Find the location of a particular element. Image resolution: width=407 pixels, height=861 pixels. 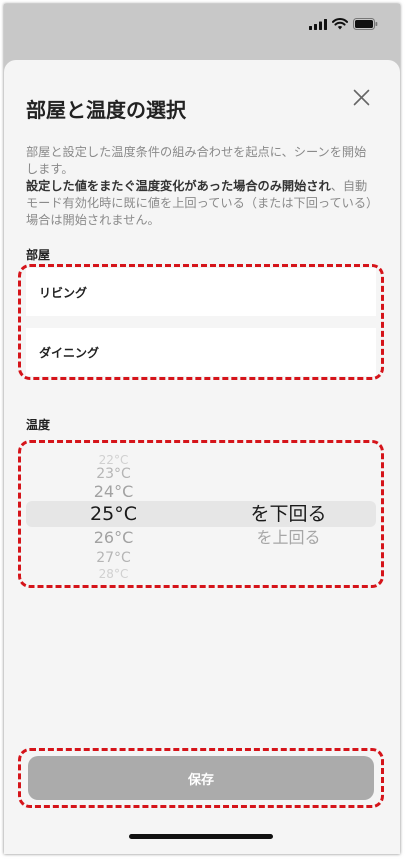

close-button is located at coordinates (361, 97).